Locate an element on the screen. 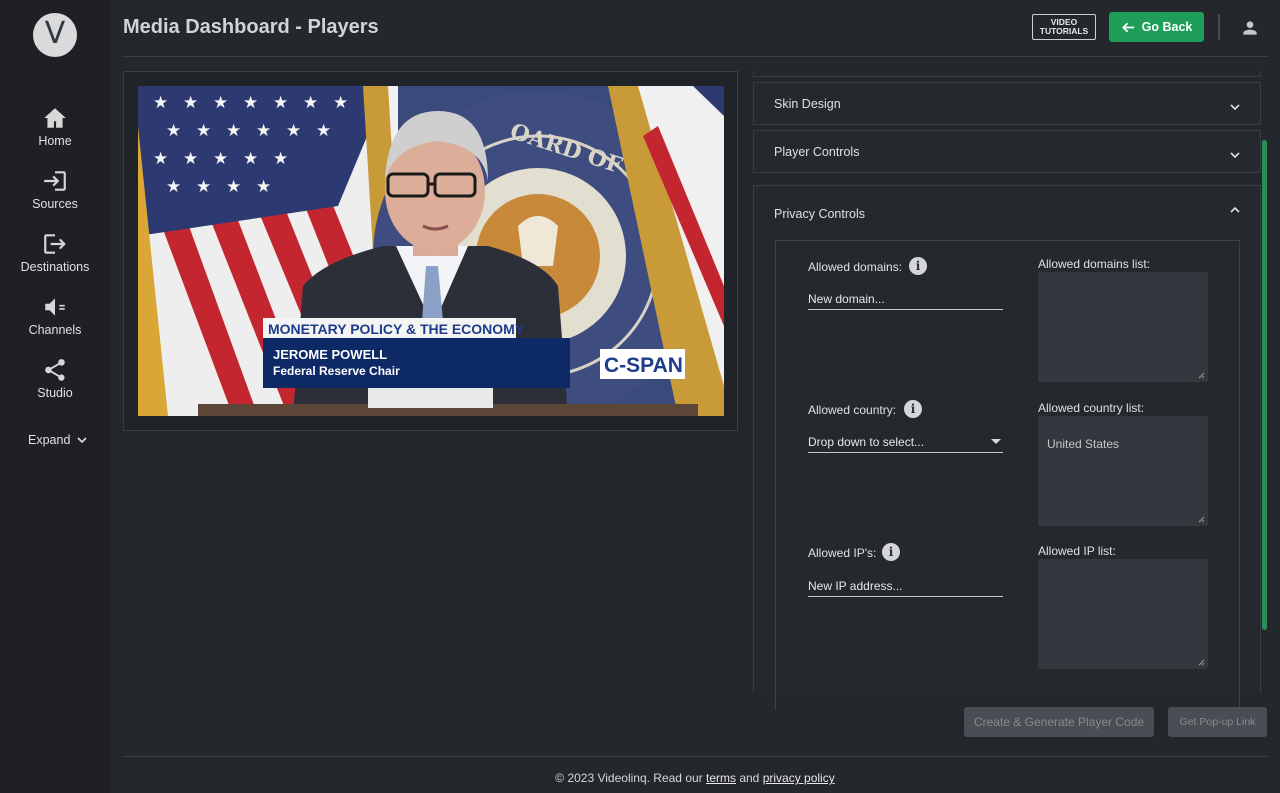 The width and height of the screenshot is (1280, 793). lower-third-topic: MONETARY POLICY & THE ECONOMY is located at coordinates (396, 329).